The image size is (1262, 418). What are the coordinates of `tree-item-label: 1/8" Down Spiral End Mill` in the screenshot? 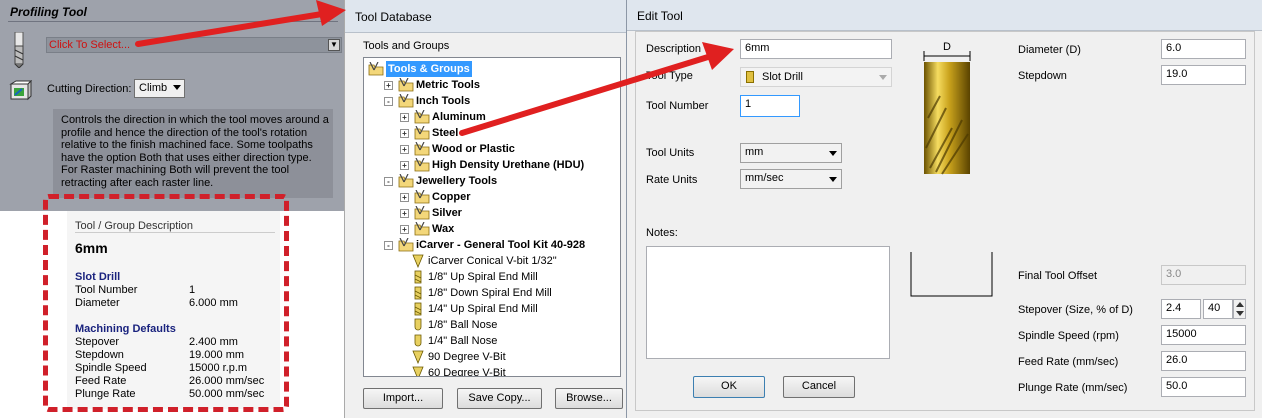 It's located at (490, 293).